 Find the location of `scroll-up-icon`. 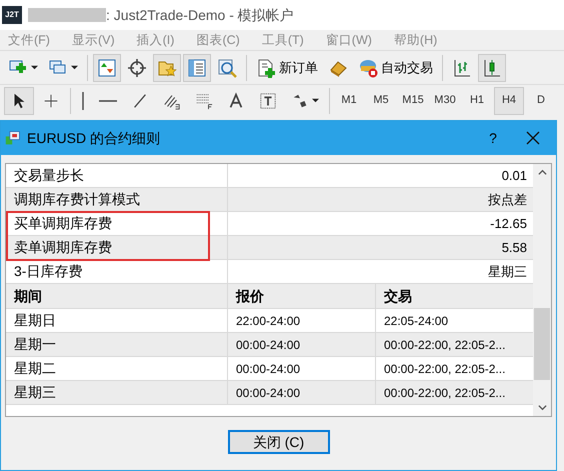

scroll-up-icon is located at coordinates (542, 172).